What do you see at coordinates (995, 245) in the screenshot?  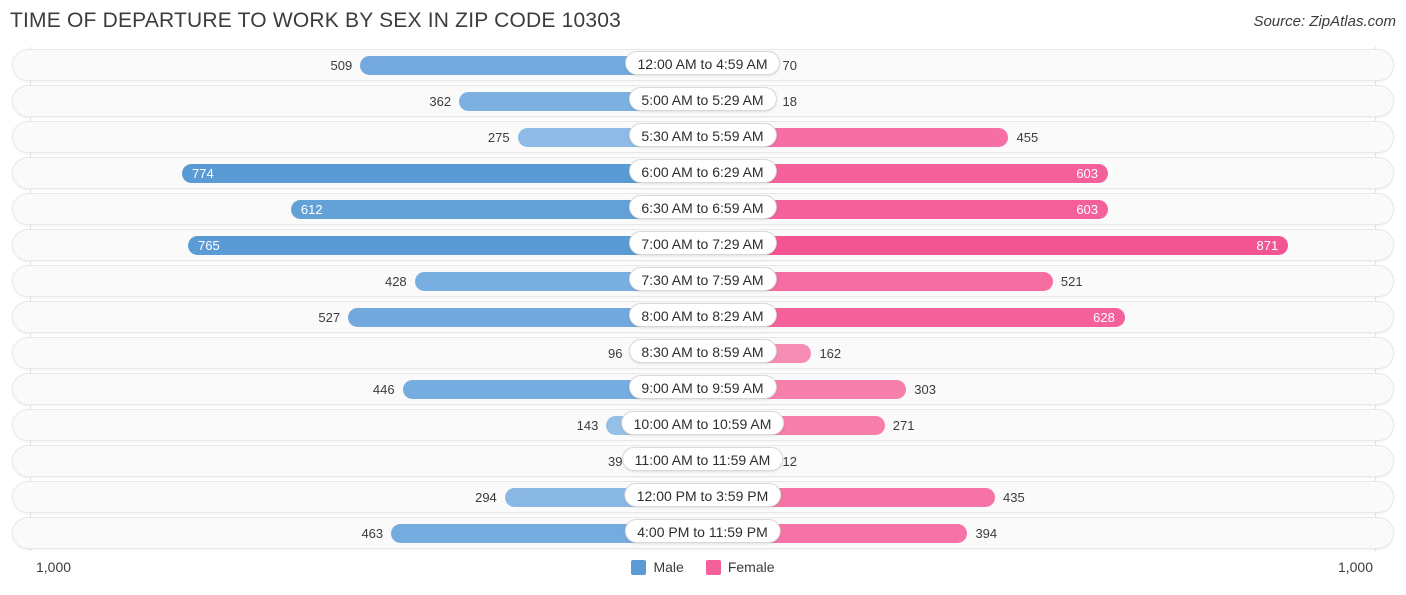 I see `bar-female: 871` at bounding box center [995, 245].